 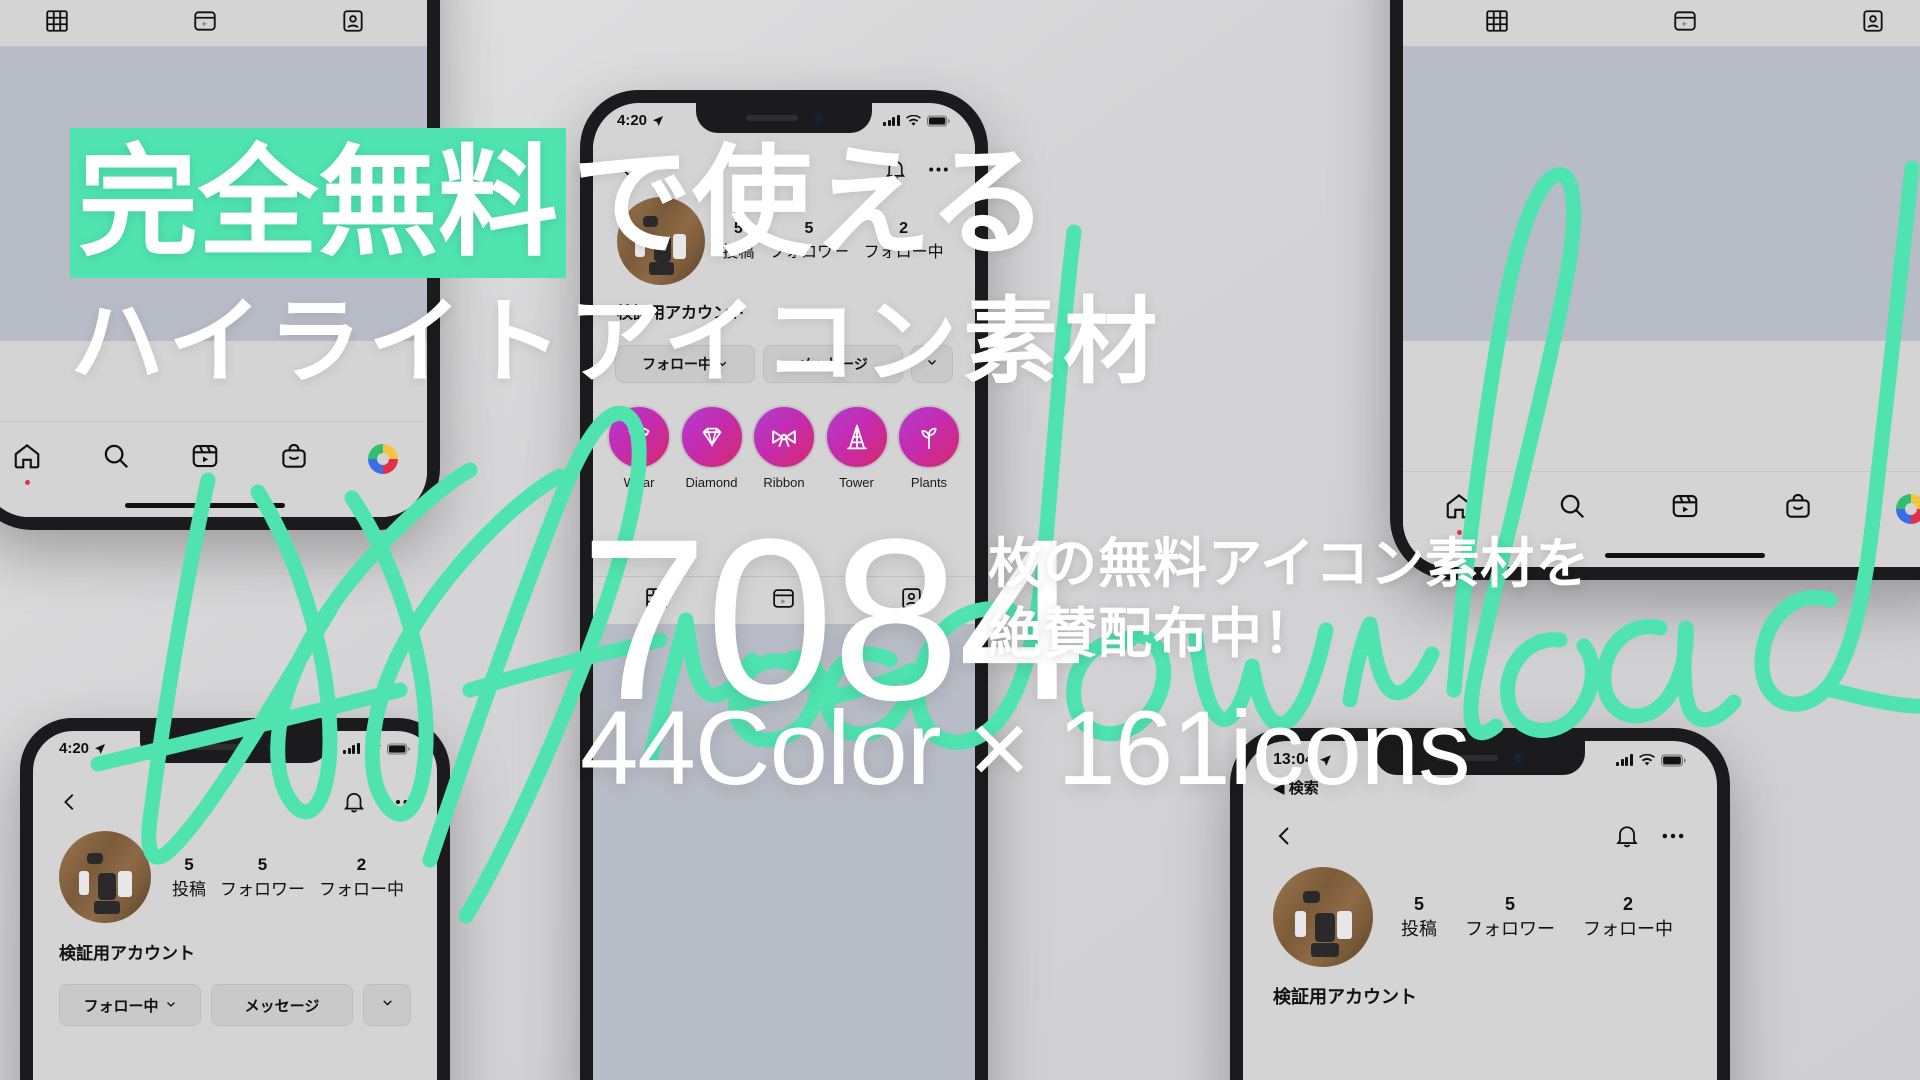 I want to click on headline-highlight: 完全無料, so click(x=318, y=203).